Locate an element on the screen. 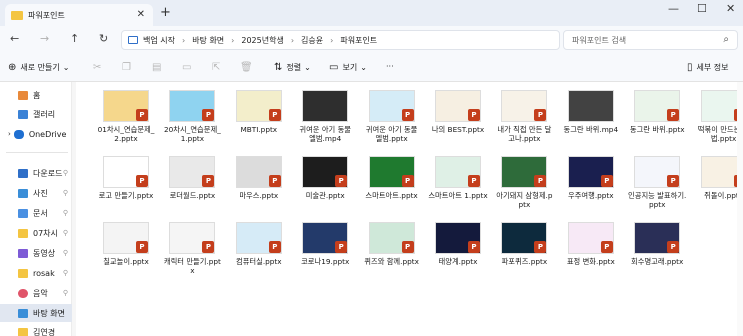 Image resolution: width=743 pixels, height=336 pixels. breadcrumb-backup: 백업 시작 is located at coordinates (159, 40).